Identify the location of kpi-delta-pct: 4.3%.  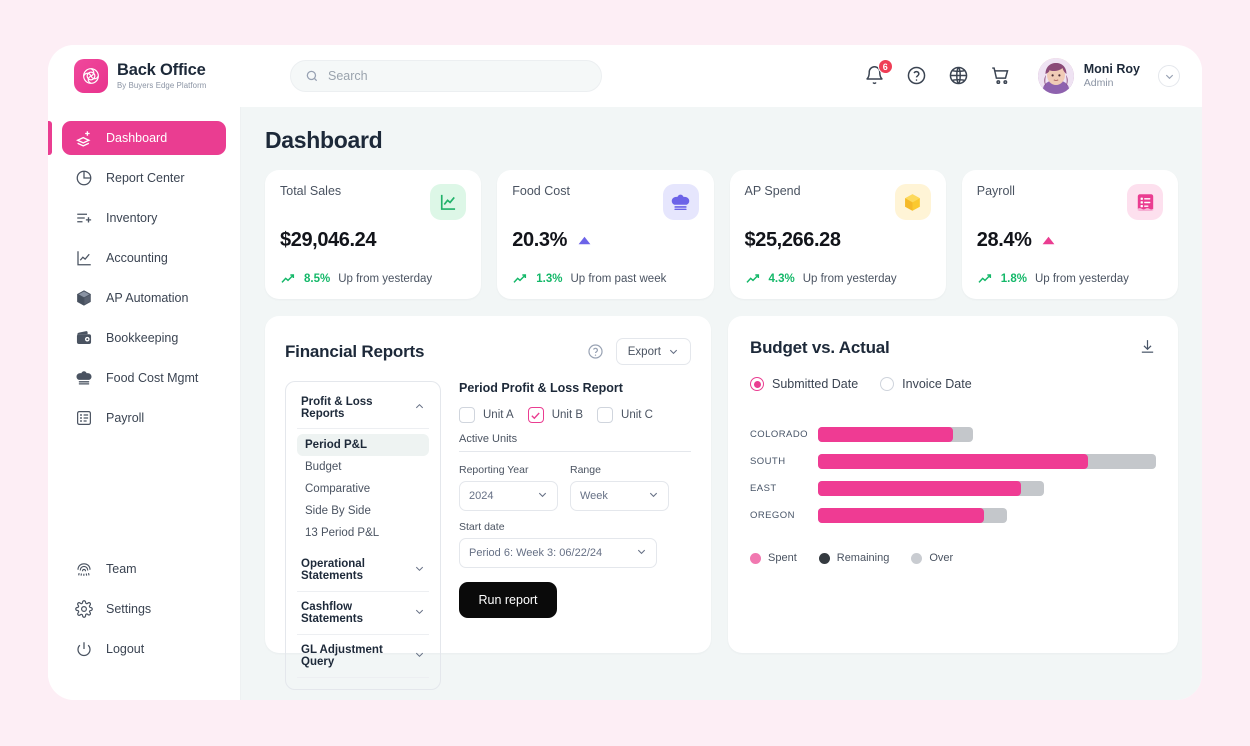
(781, 279).